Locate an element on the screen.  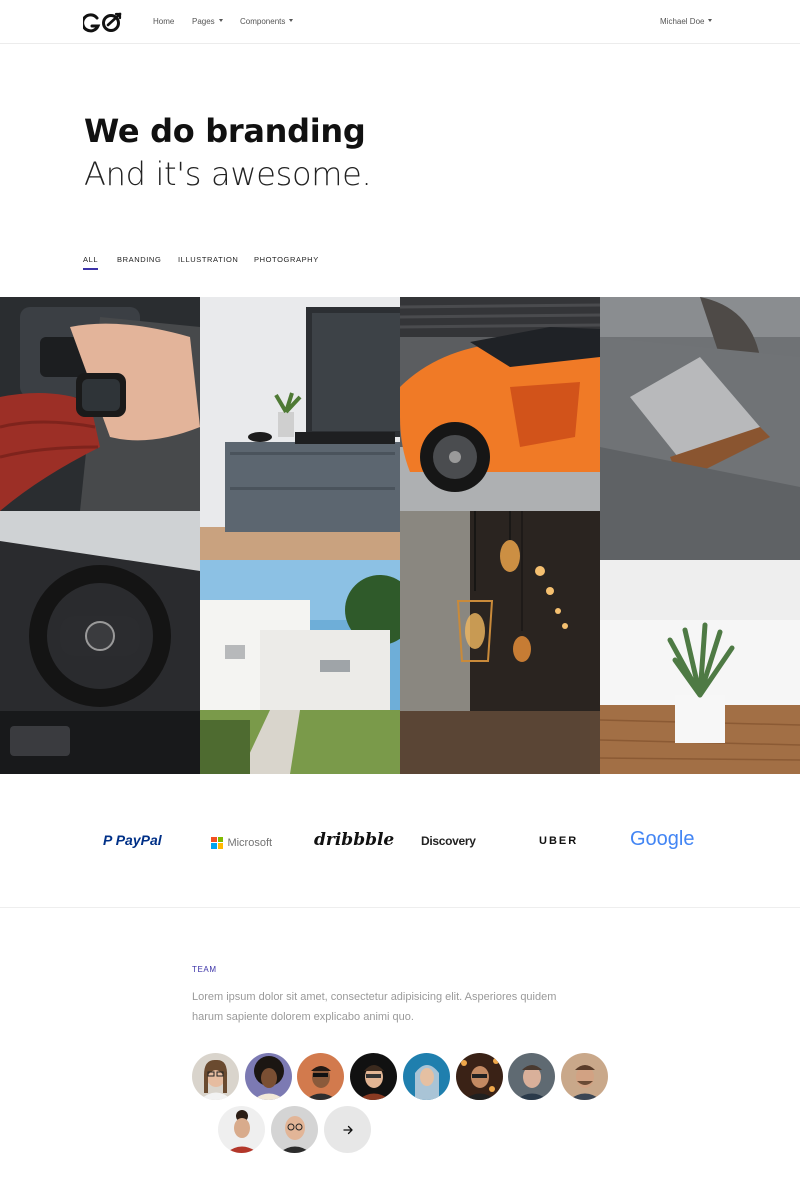
uber-logo: UBER is located at coordinates (559, 841).